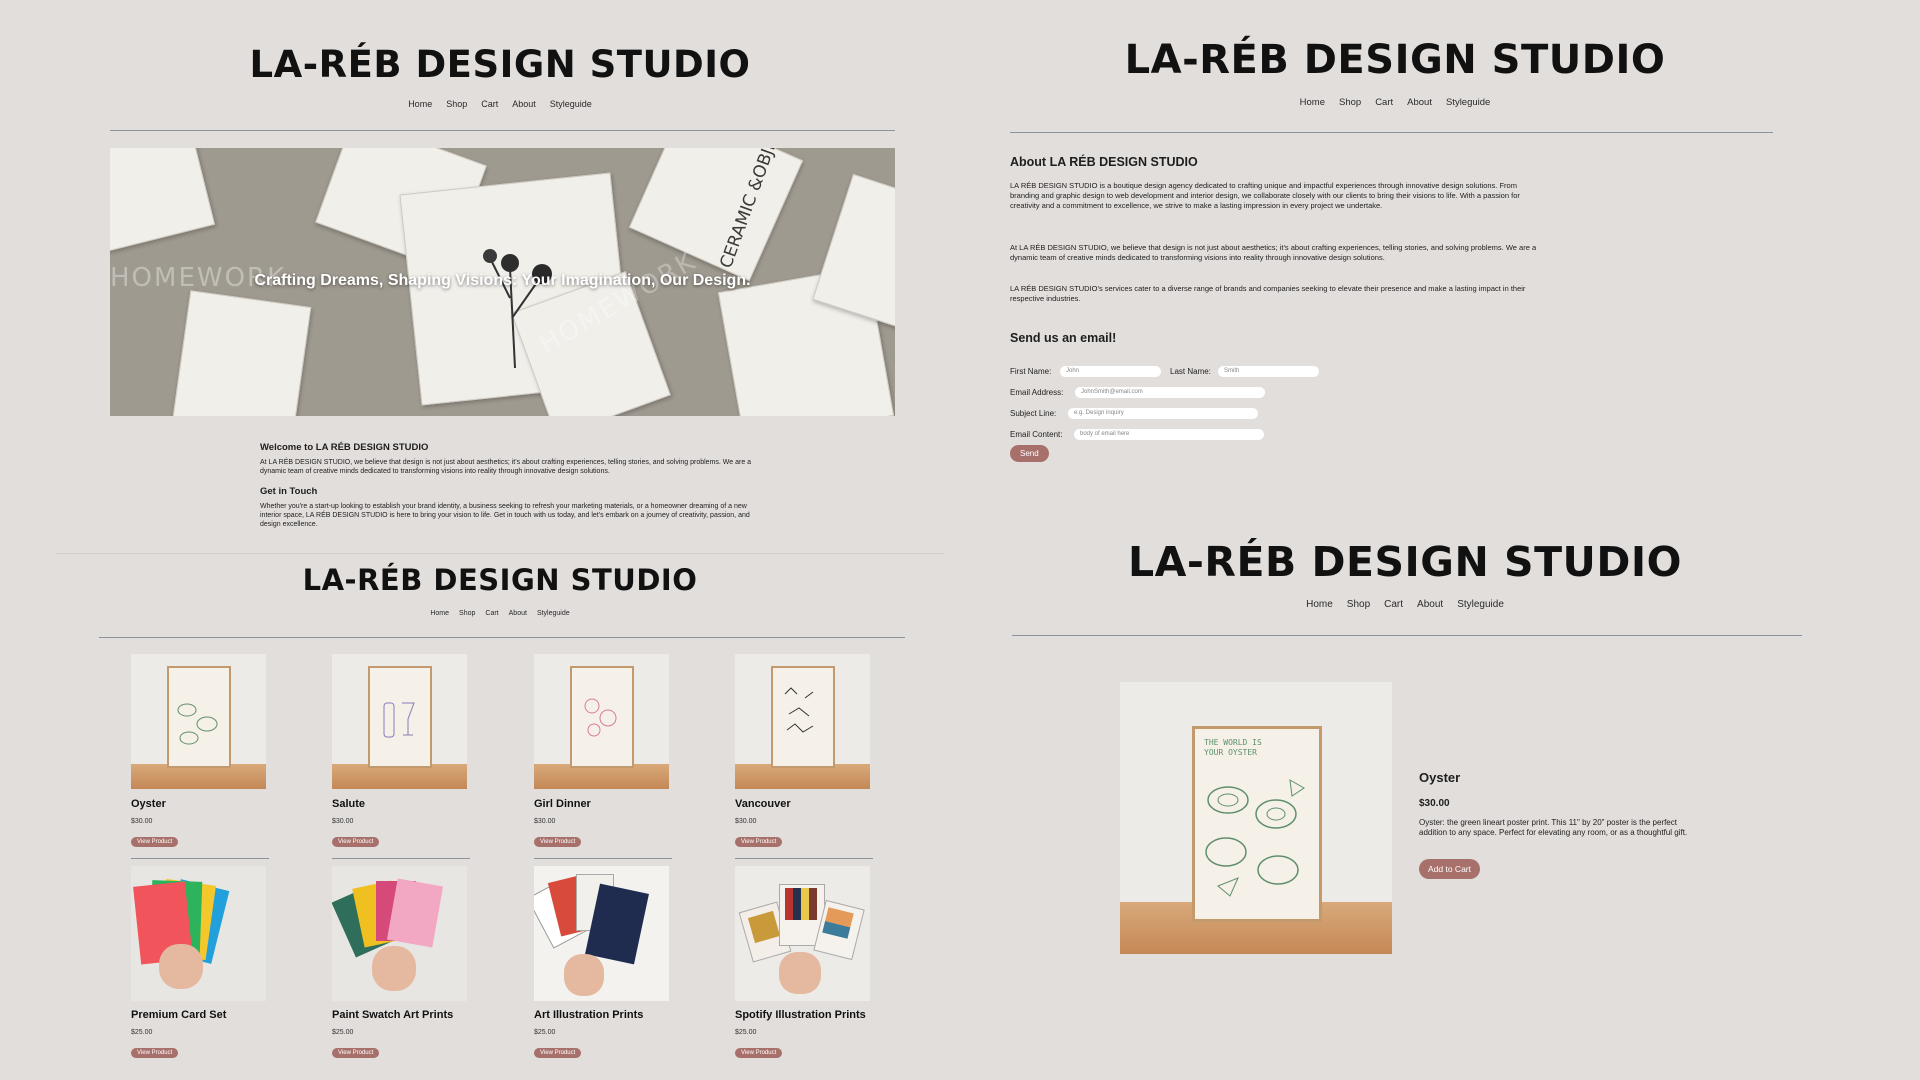 Image resolution: width=1920 pixels, height=1080 pixels. What do you see at coordinates (399, 933) in the screenshot?
I see `product-image-paint-swatch` at bounding box center [399, 933].